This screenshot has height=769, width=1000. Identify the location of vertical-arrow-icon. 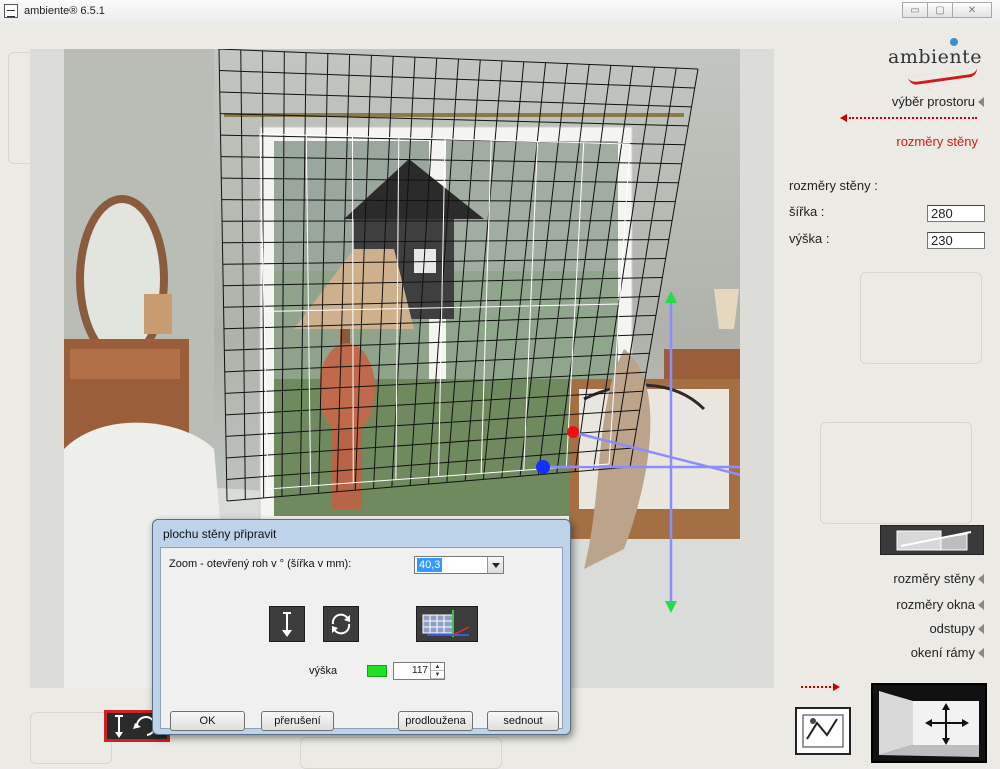
(287, 624).